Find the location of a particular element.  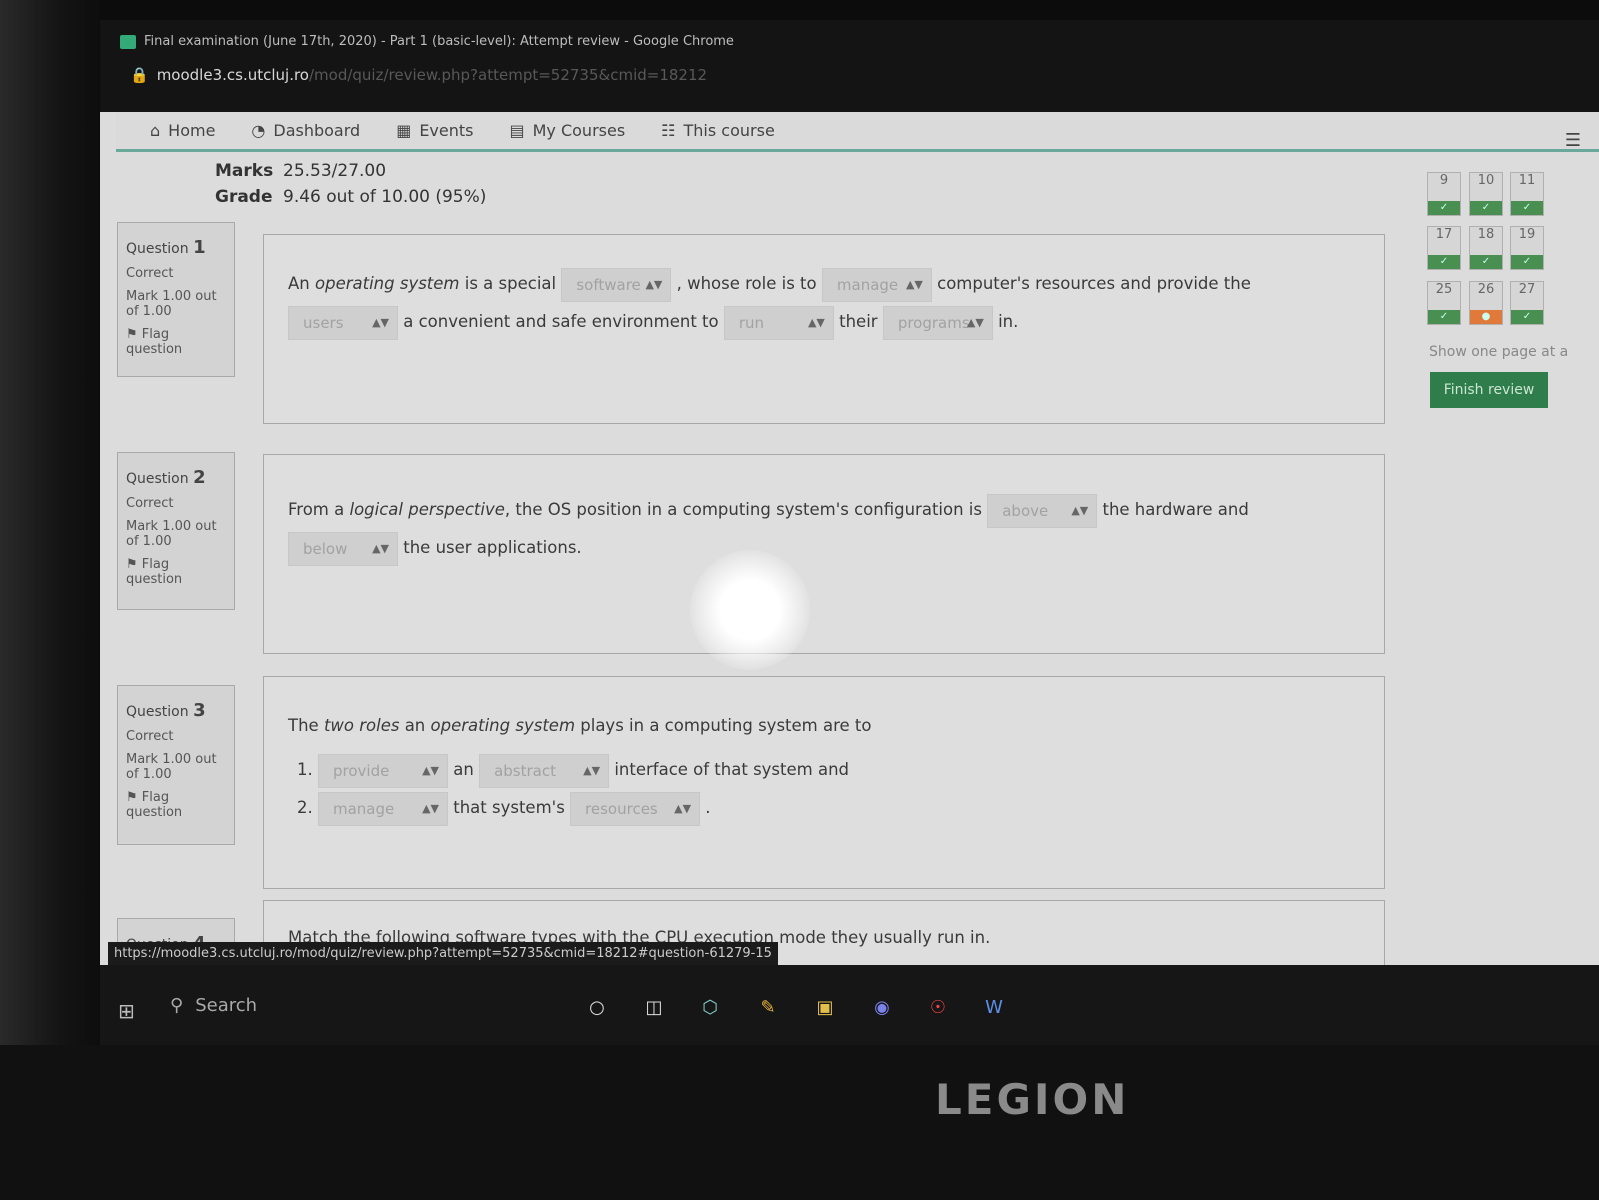

paint-icon: ✎ is located at coordinates (768, 1007).